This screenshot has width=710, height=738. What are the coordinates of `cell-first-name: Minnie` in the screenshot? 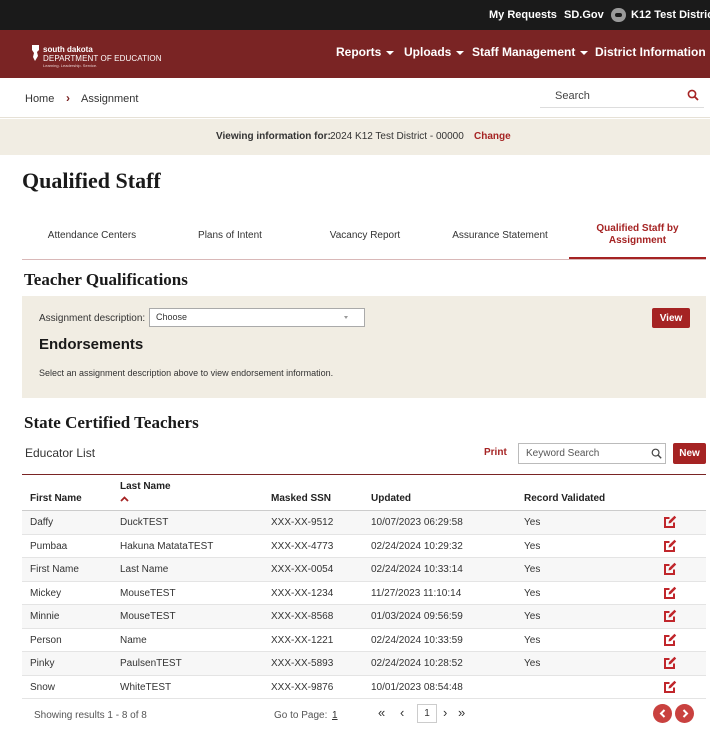 It's located at (45, 616).